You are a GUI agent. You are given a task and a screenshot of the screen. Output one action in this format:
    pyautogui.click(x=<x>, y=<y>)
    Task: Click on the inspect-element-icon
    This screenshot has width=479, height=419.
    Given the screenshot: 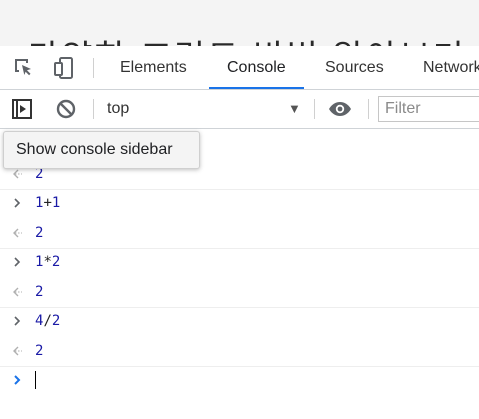 What is the action you would take?
    pyautogui.click(x=24, y=68)
    